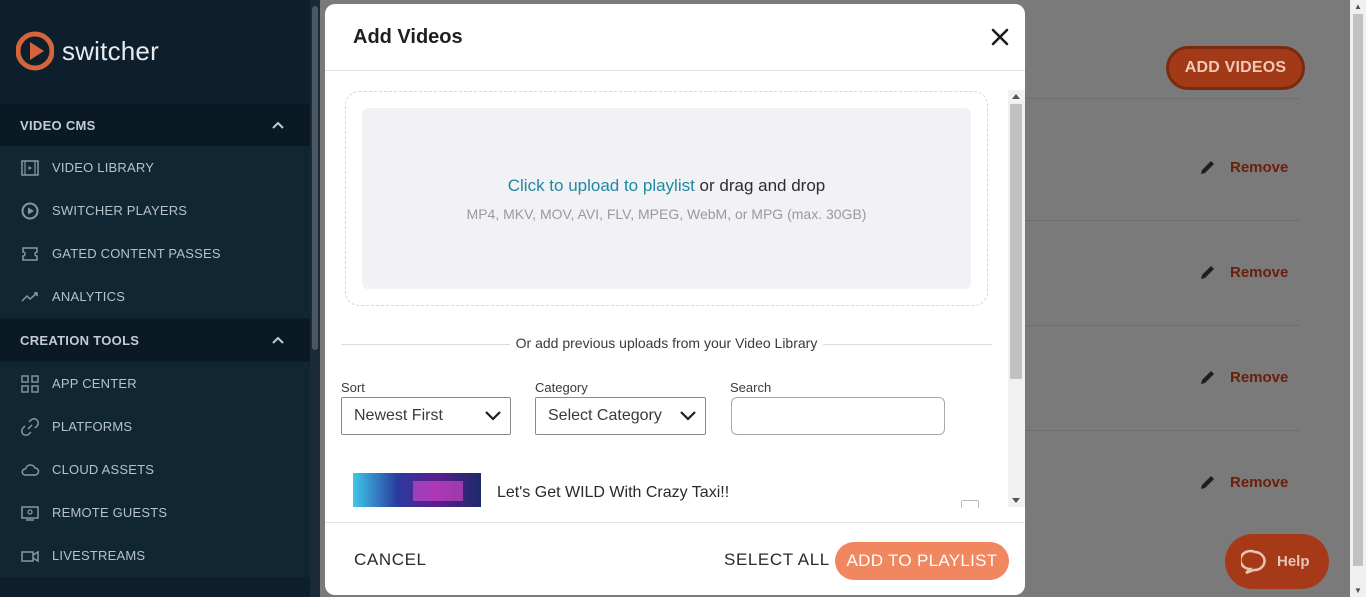 This screenshot has height=597, width=1366. What do you see at coordinates (155, 296) in the screenshot?
I see `sidebar-item-analytics: ANALYTICS` at bounding box center [155, 296].